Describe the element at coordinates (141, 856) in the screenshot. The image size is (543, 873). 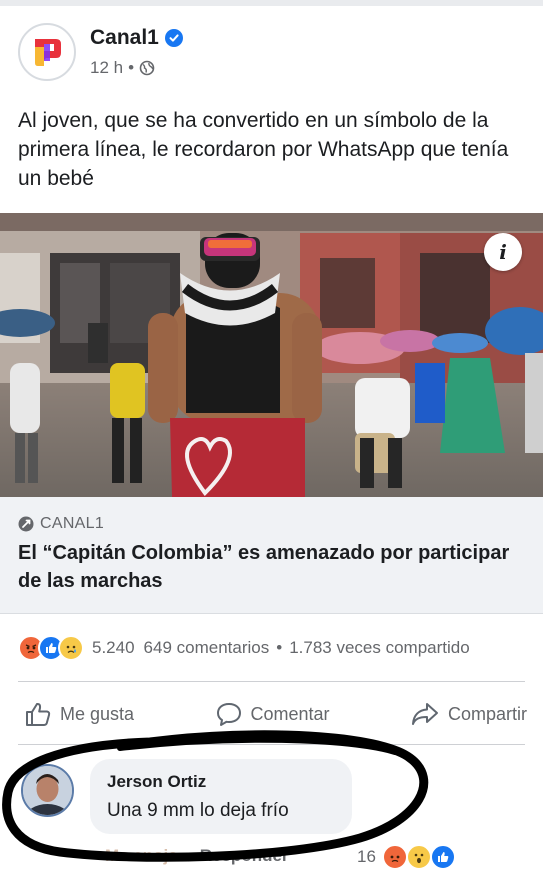
I see `comment-react-link: Me enoja` at that location.